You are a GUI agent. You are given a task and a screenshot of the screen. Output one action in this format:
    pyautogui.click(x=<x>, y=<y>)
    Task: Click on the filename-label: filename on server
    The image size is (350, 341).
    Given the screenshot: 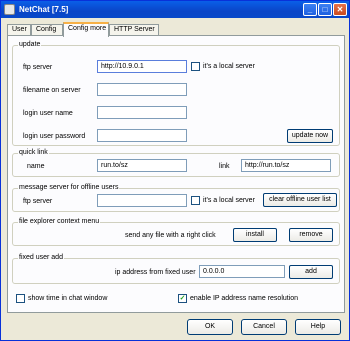 What is the action you would take?
    pyautogui.click(x=52, y=90)
    